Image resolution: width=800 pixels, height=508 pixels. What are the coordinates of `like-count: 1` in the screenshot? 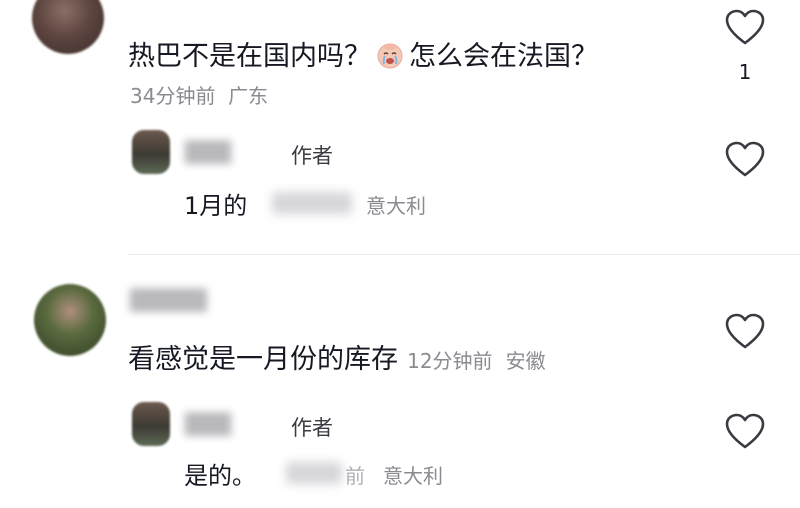 It's located at (745, 72).